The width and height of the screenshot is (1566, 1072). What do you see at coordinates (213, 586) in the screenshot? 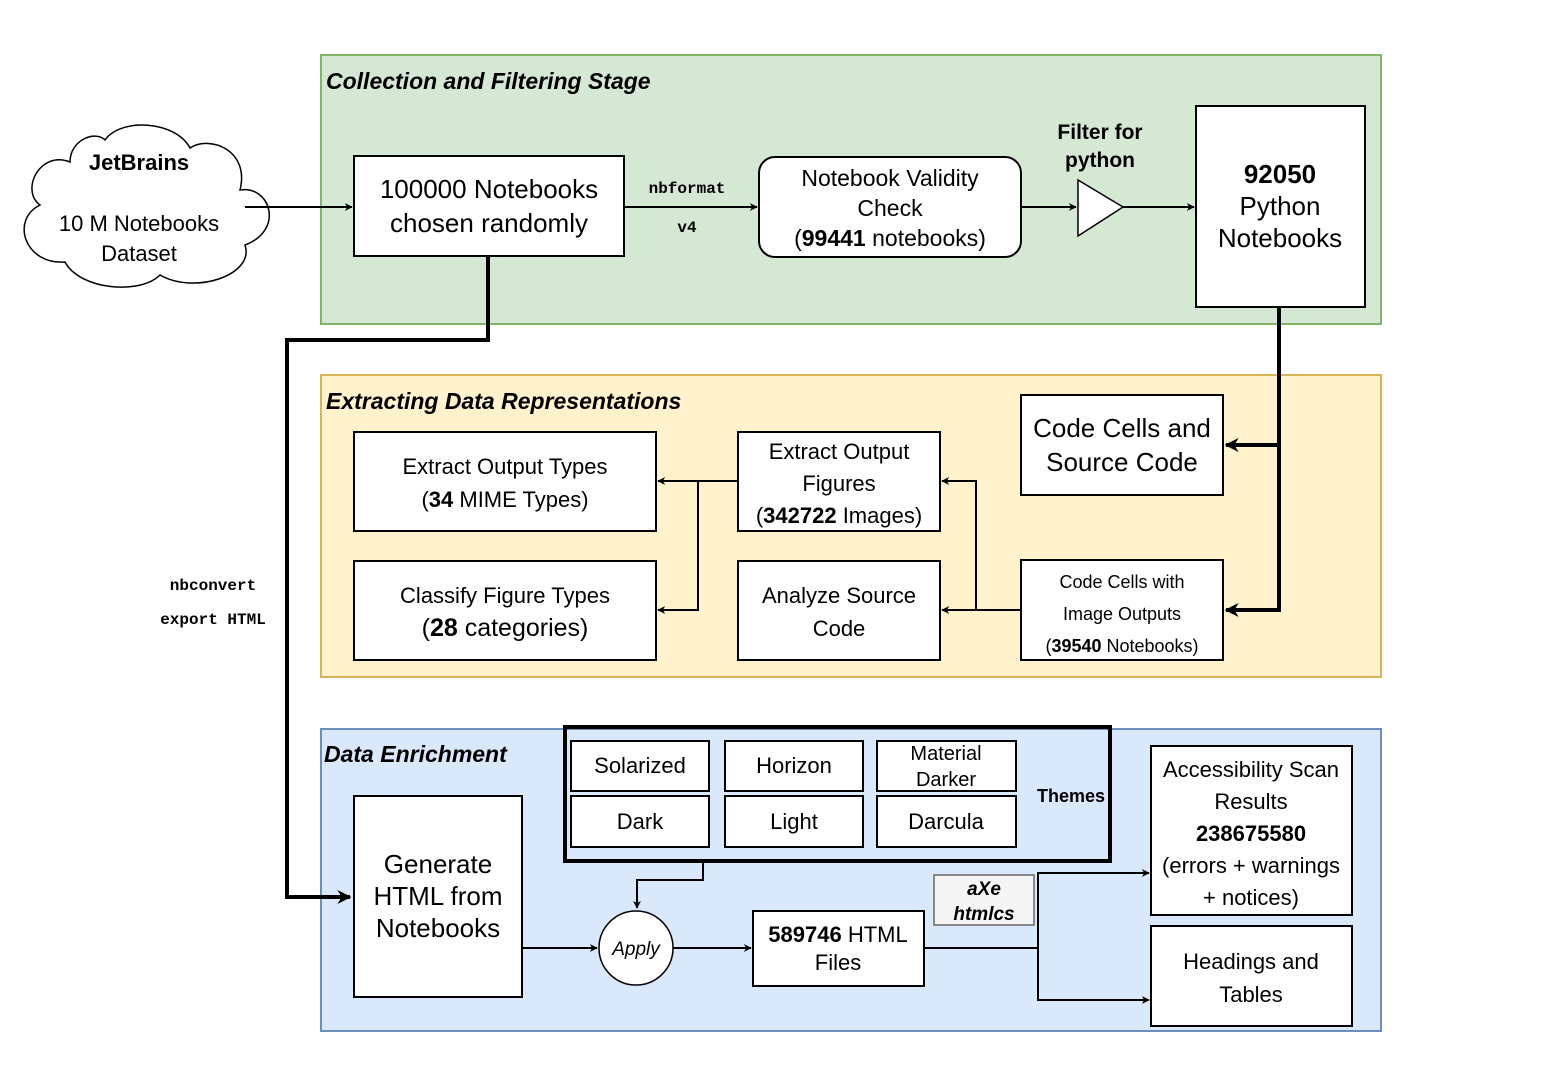
I see `nbconvert-label: nbconvert` at bounding box center [213, 586].